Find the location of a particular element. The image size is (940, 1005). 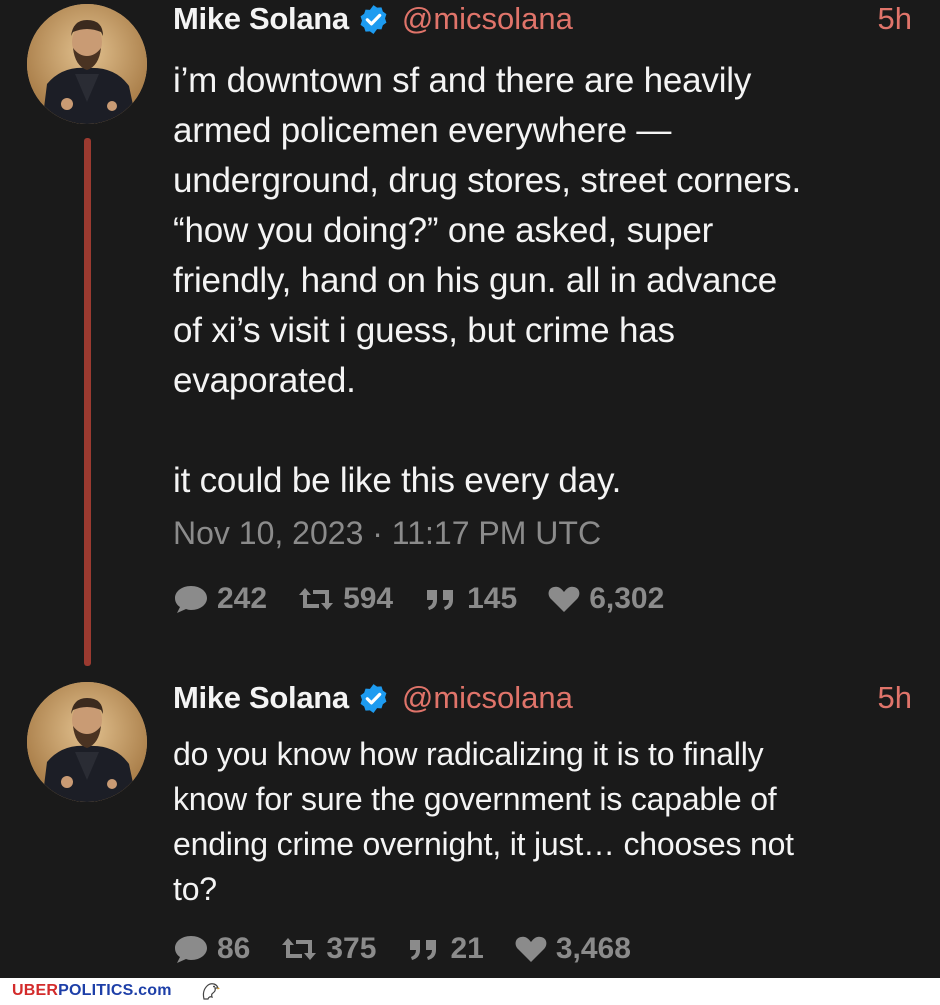

tweet-timestamp: Nov 10, 2023 · 11:17 PM UTC is located at coordinates (387, 533).